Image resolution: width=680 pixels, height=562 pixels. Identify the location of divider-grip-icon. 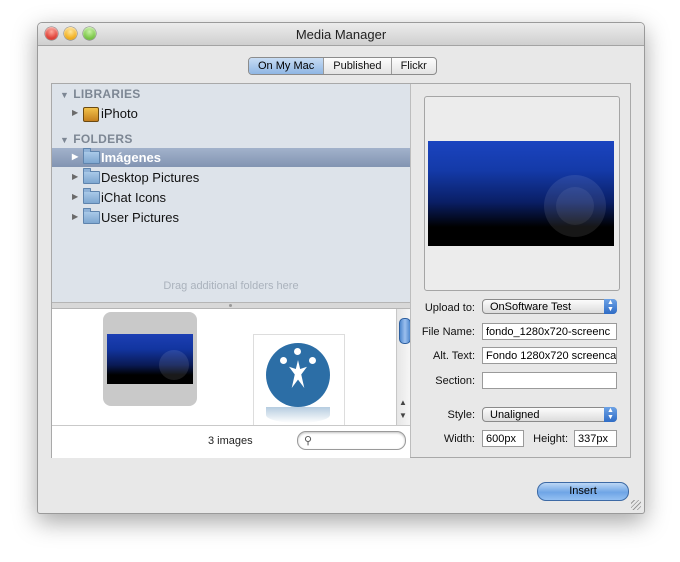
(230, 305).